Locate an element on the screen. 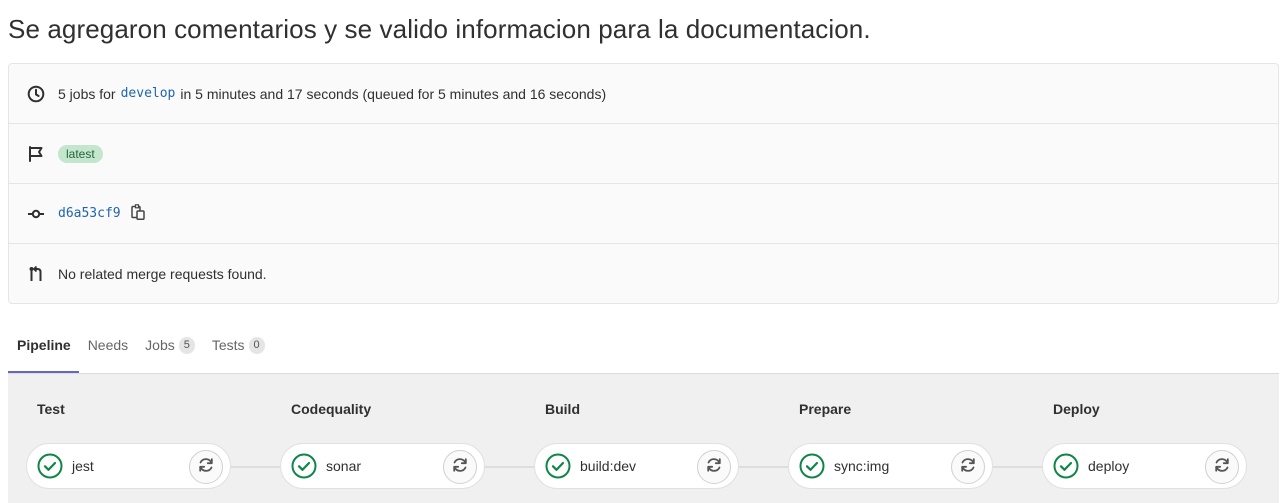 Image resolution: width=1280 pixels, height=503 pixels. clock-icon is located at coordinates (36, 94).